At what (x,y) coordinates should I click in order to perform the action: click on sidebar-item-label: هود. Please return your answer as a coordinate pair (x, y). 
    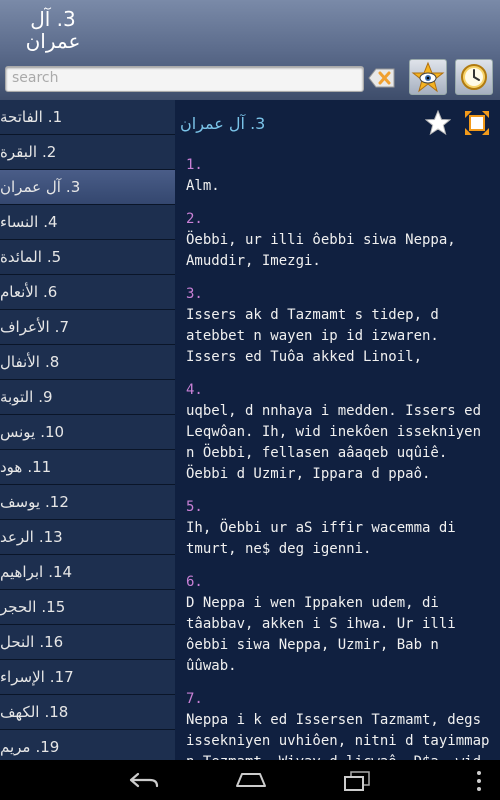
    Looking at the image, I should click on (11, 467).